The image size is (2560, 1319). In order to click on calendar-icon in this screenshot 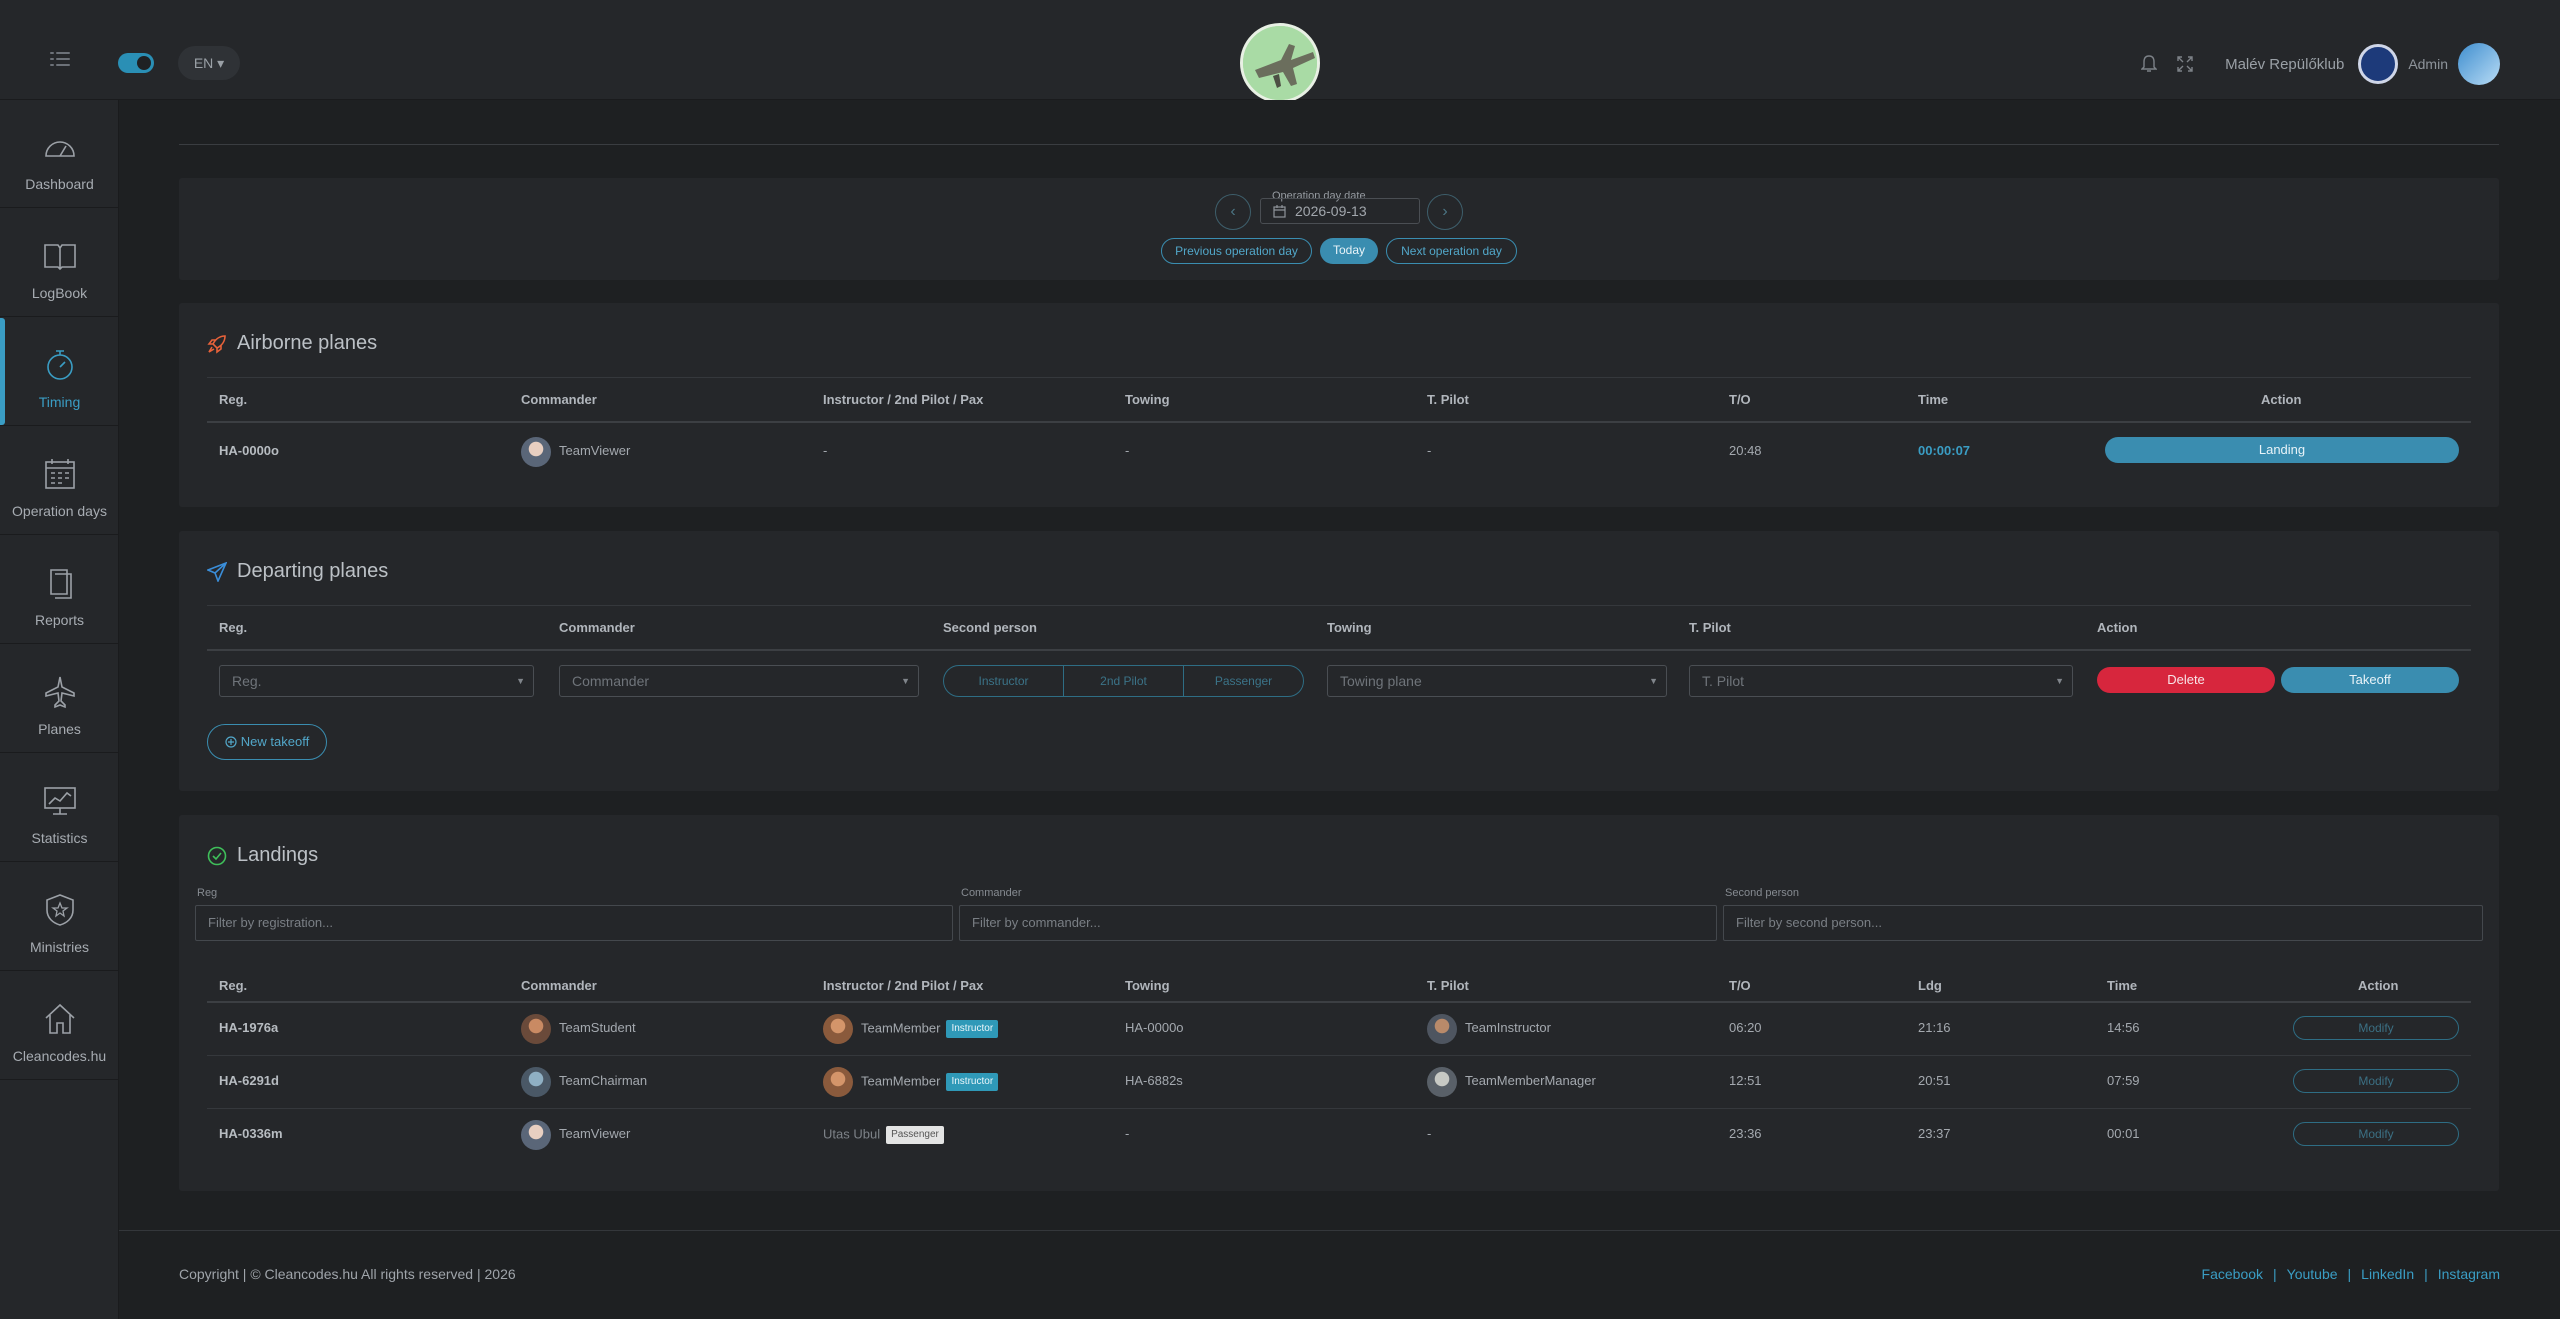, I will do `click(60, 474)`.